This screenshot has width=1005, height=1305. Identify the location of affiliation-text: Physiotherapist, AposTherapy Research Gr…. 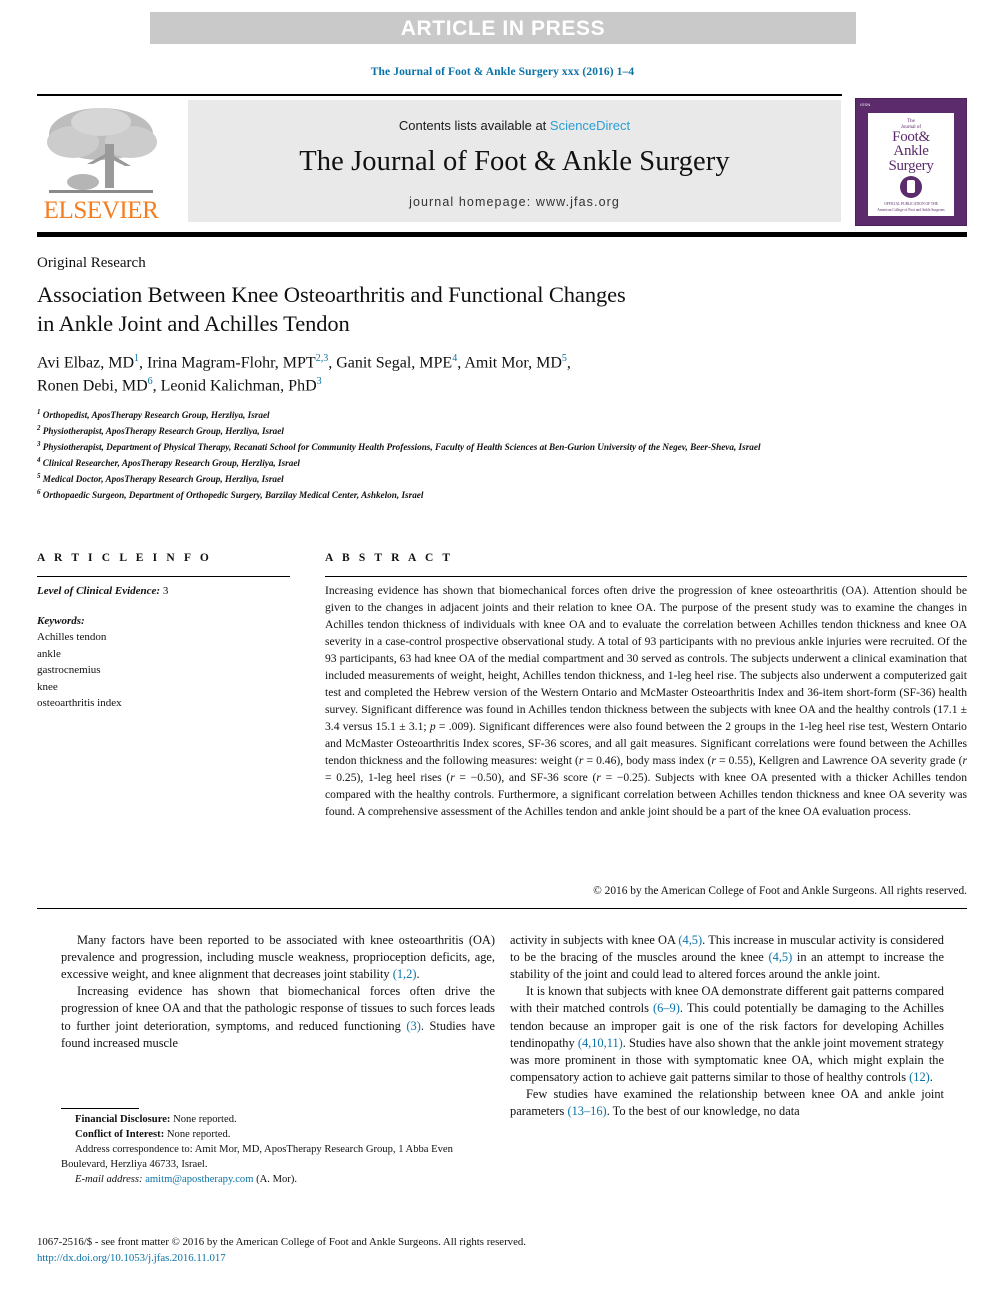
(163, 431).